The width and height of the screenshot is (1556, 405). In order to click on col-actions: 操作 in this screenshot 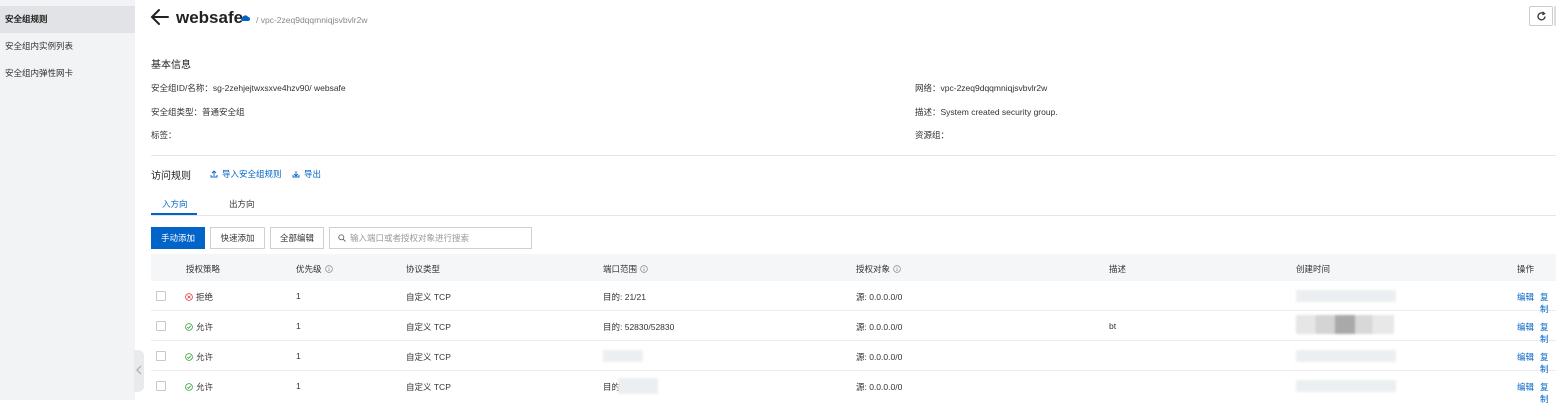, I will do `click(1526, 269)`.